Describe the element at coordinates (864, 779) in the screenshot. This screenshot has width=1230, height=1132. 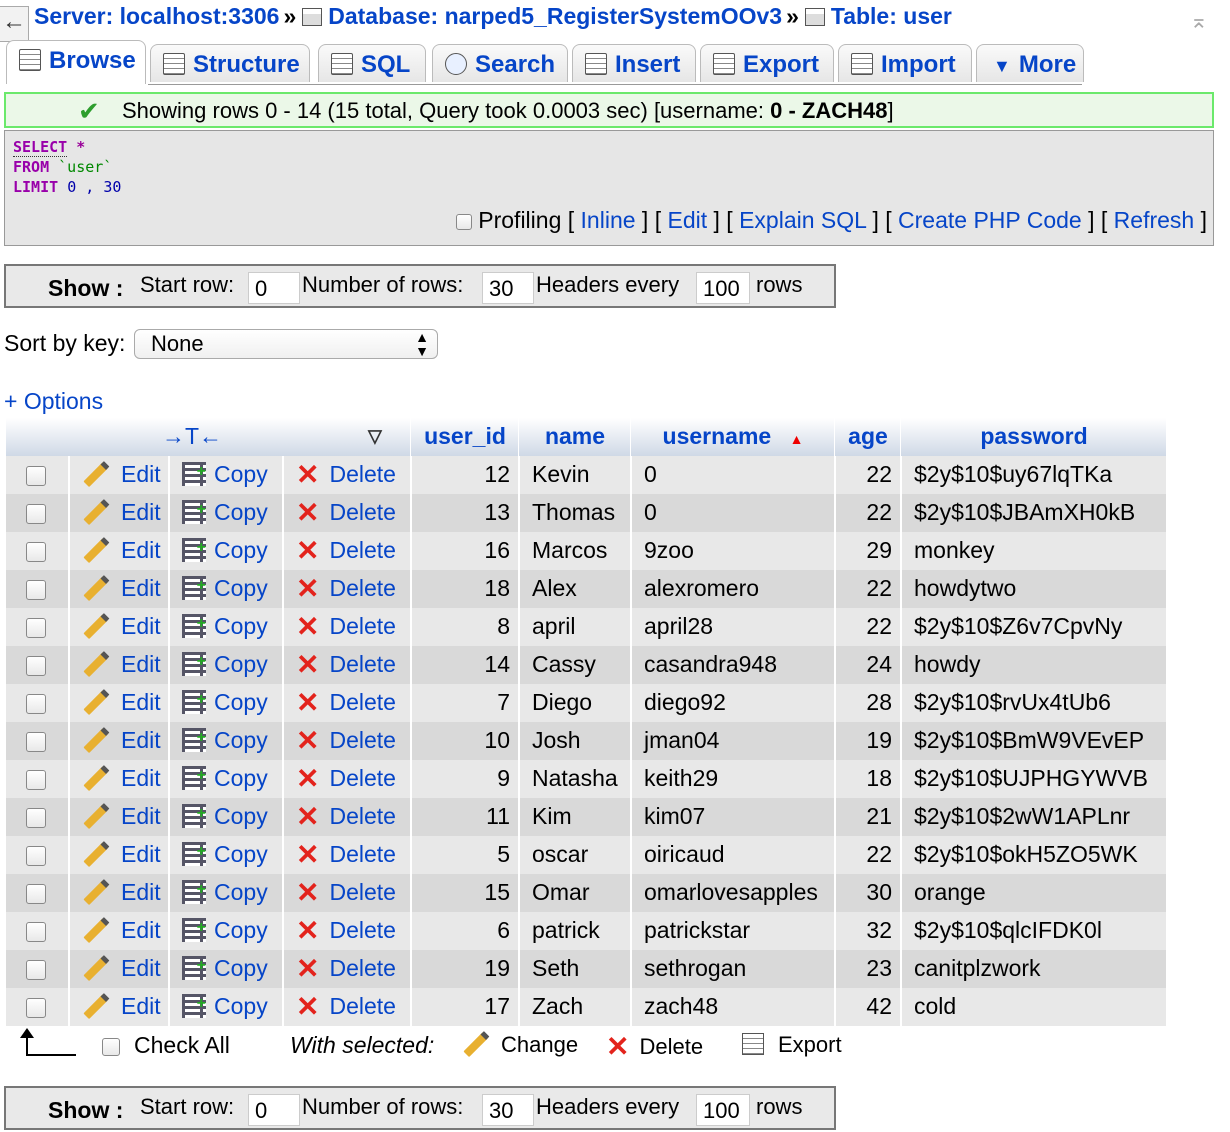
I see `cell-age: 18` at that location.